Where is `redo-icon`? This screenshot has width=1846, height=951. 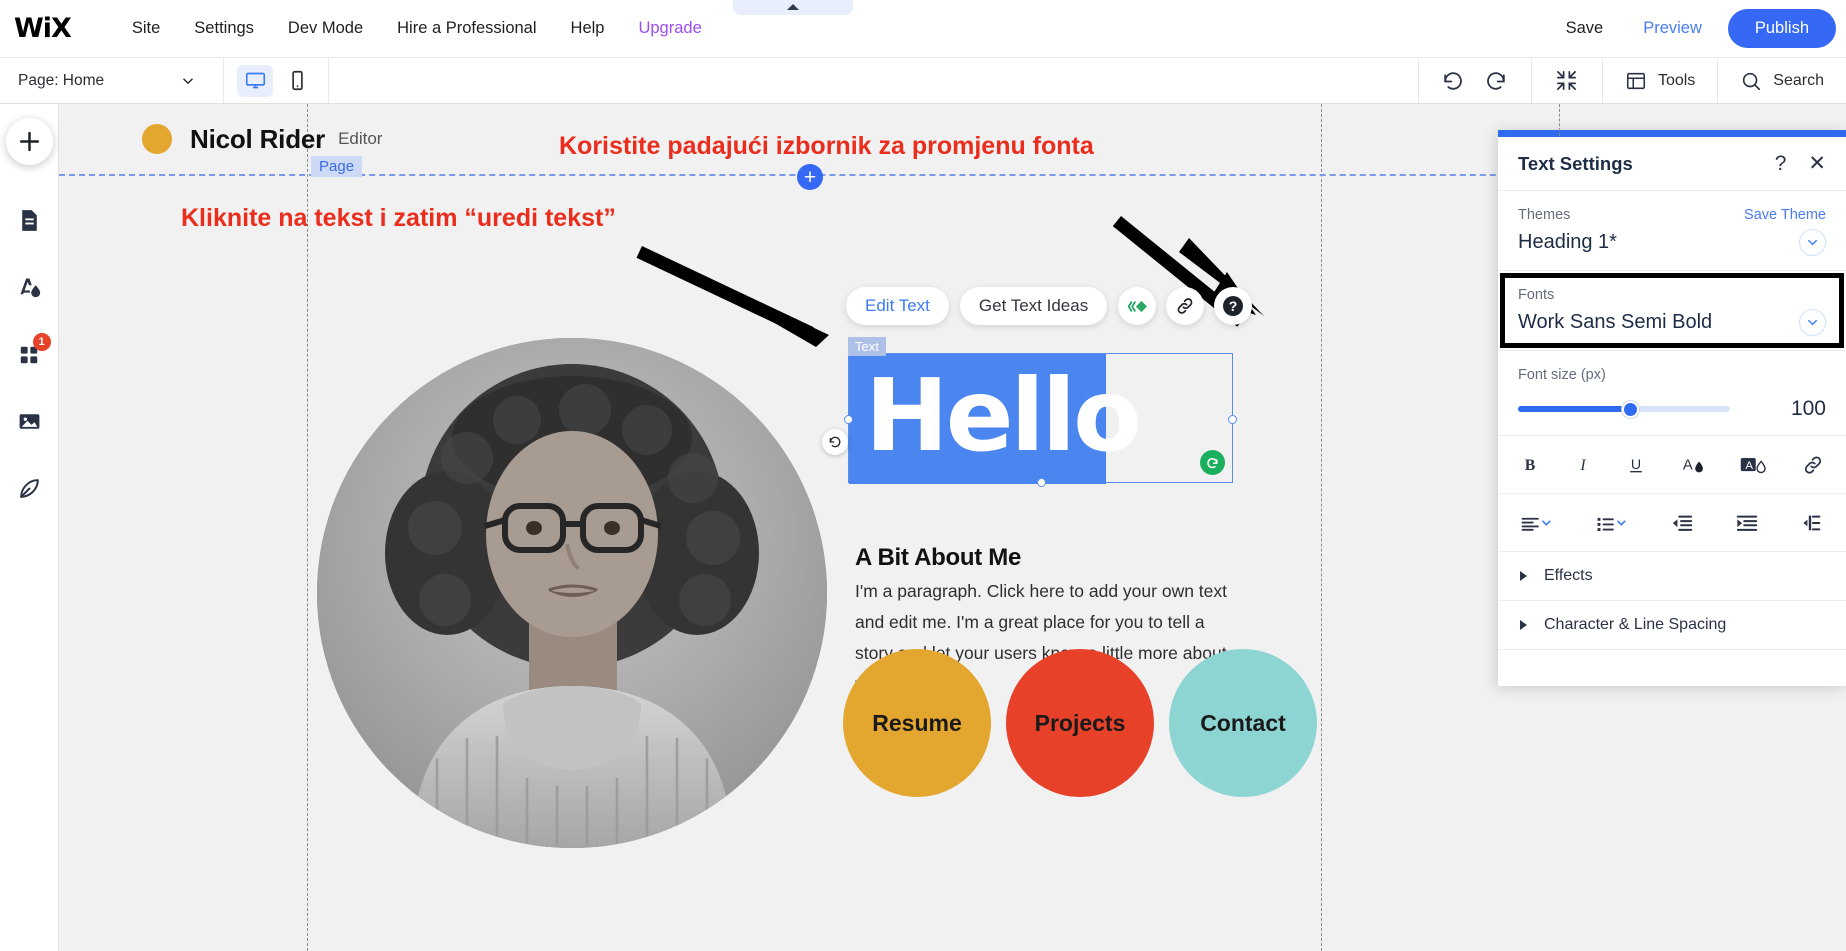
redo-icon is located at coordinates (1496, 80).